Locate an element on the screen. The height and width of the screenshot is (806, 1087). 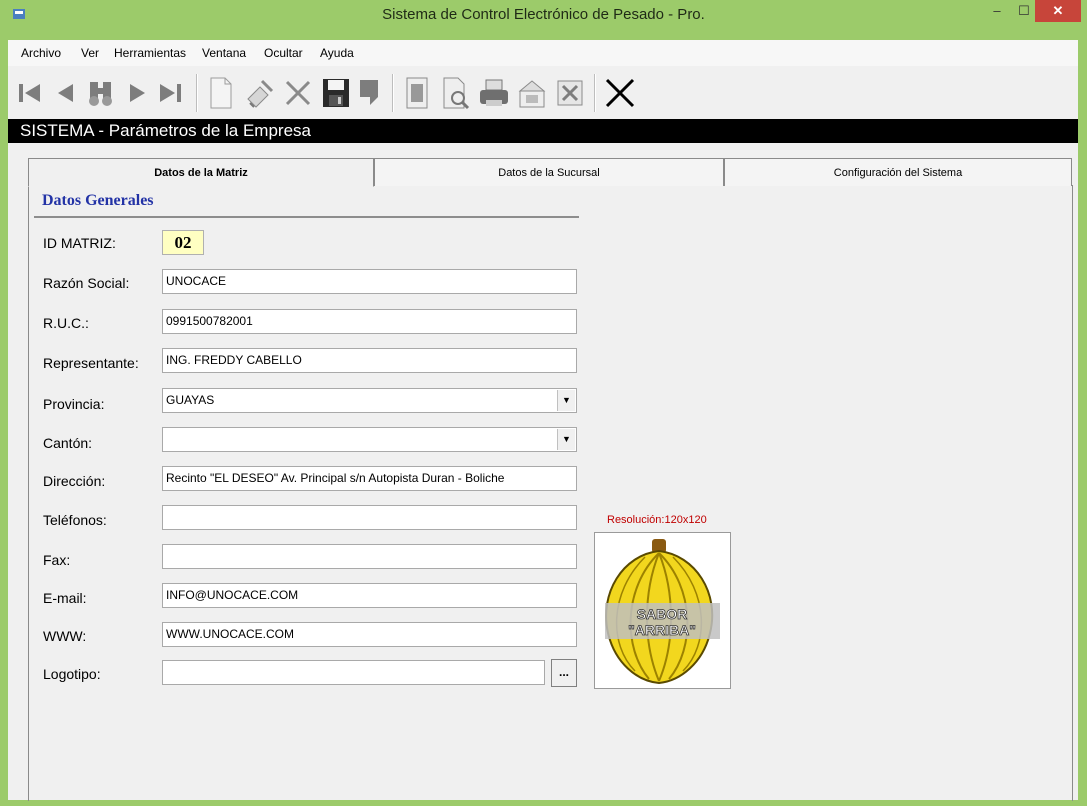
delete-icon is located at coordinates (298, 93).